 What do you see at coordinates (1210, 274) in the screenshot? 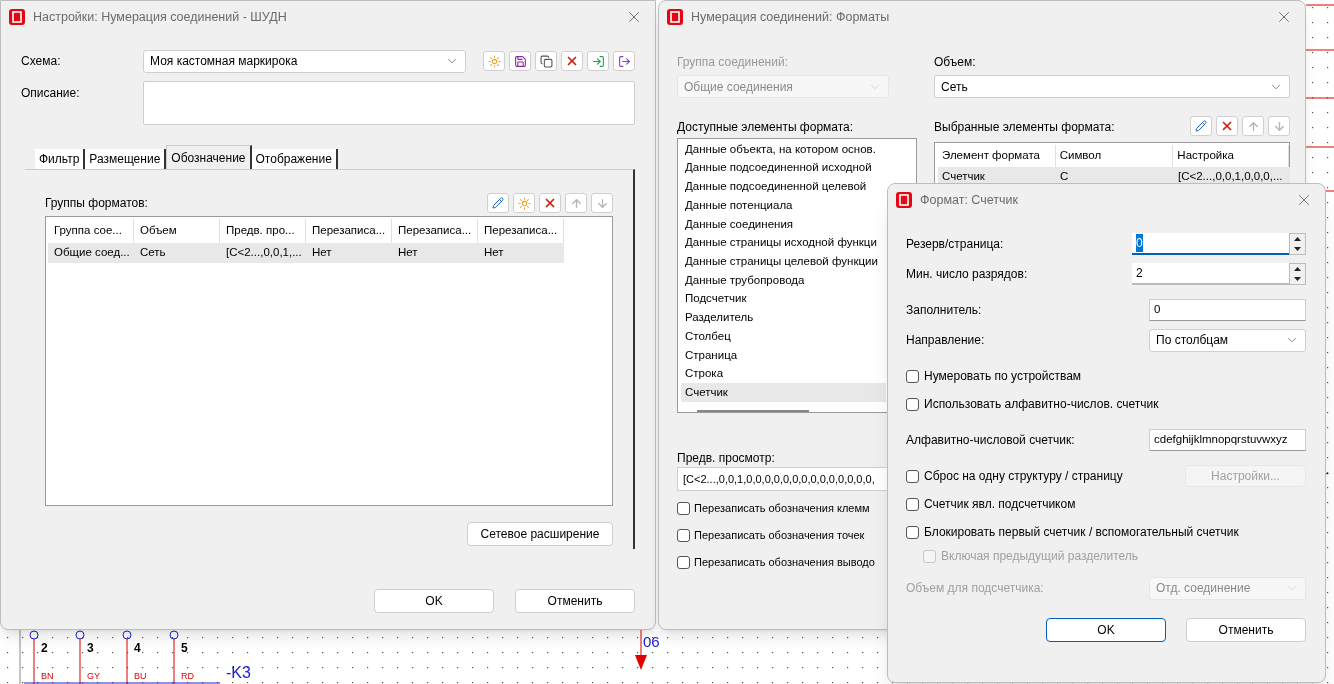
I see `spin-field: 2` at bounding box center [1210, 274].